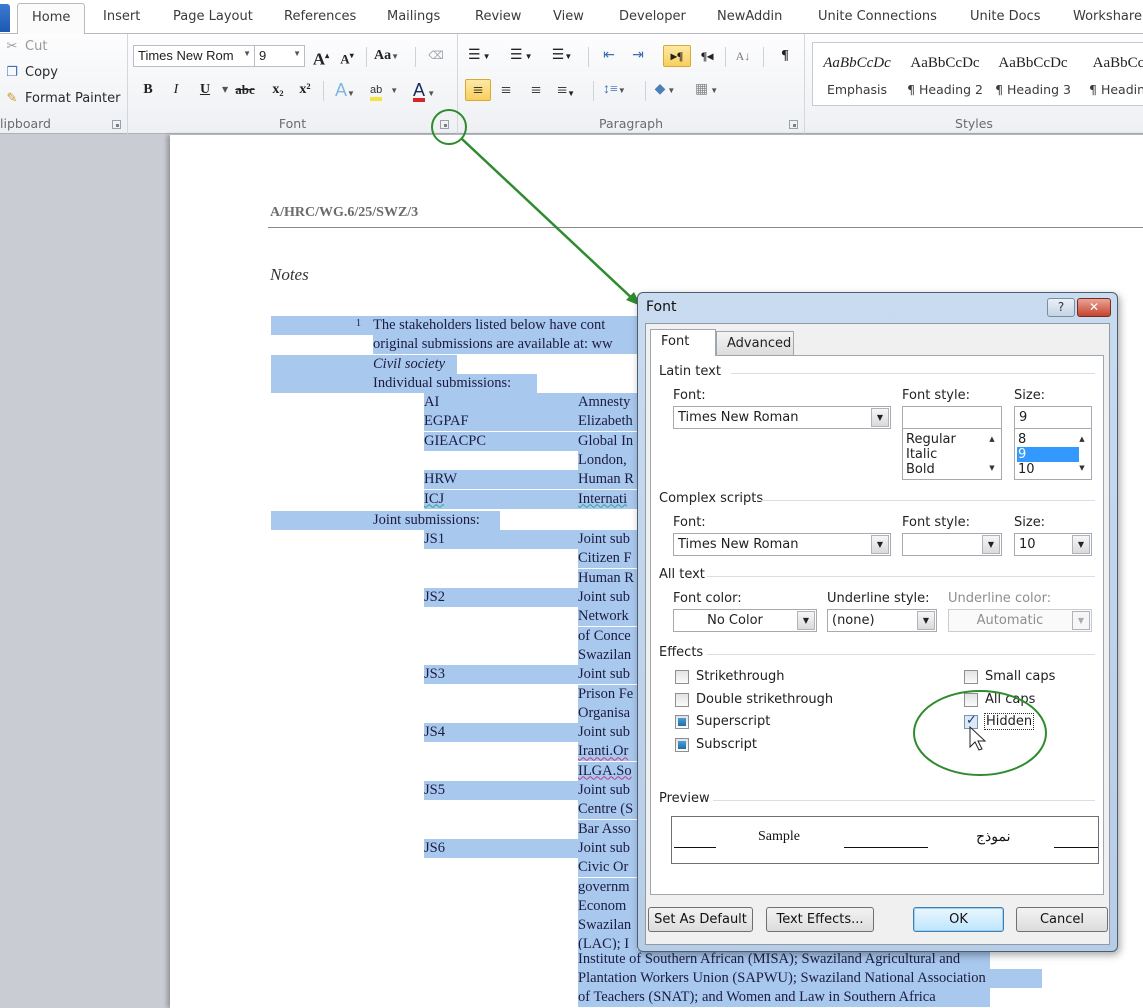 The image size is (1143, 1008). What do you see at coordinates (952, 544) in the screenshot?
I see `complex-style-select: ▼` at bounding box center [952, 544].